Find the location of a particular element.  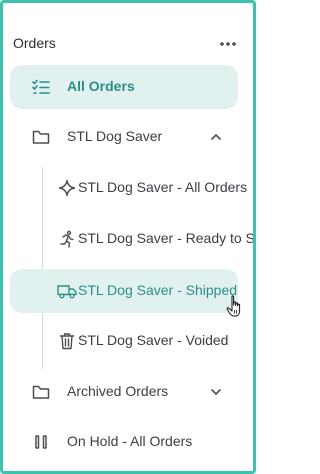

trash-icon is located at coordinates (67, 341).